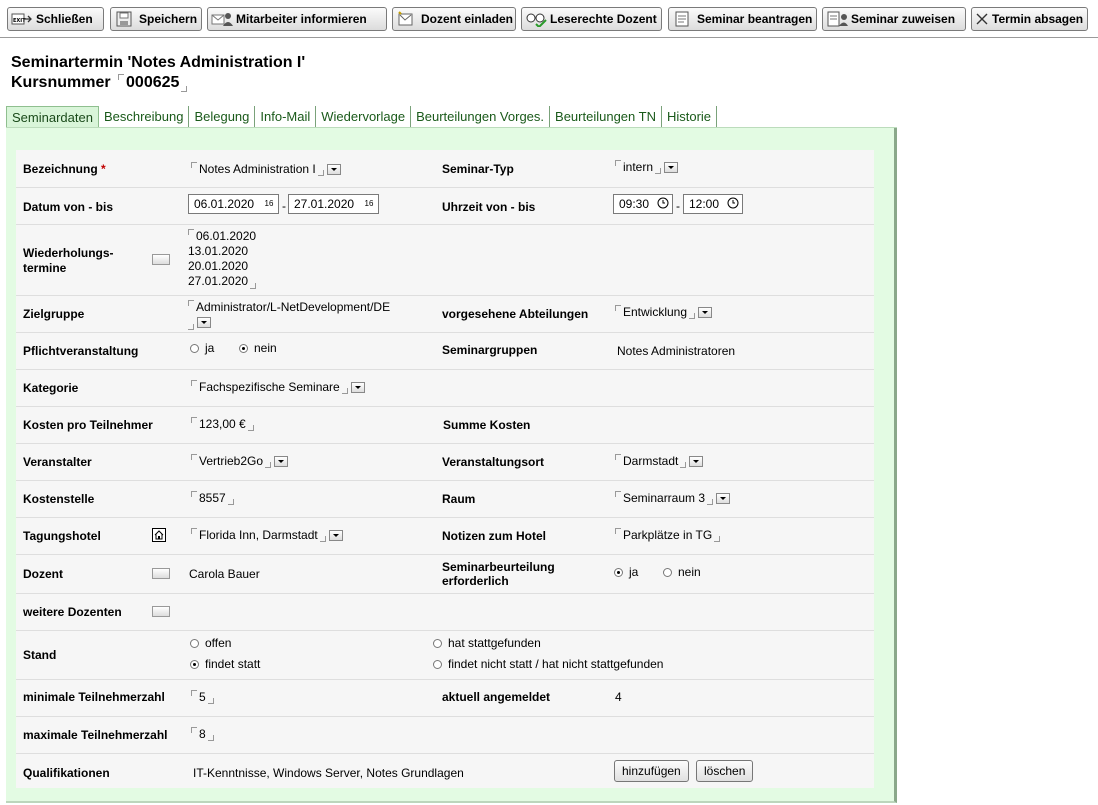 The height and width of the screenshot is (805, 1098). What do you see at coordinates (454, 19) in the screenshot?
I see `invite-lecturer-button: Dozent einladen` at bounding box center [454, 19].